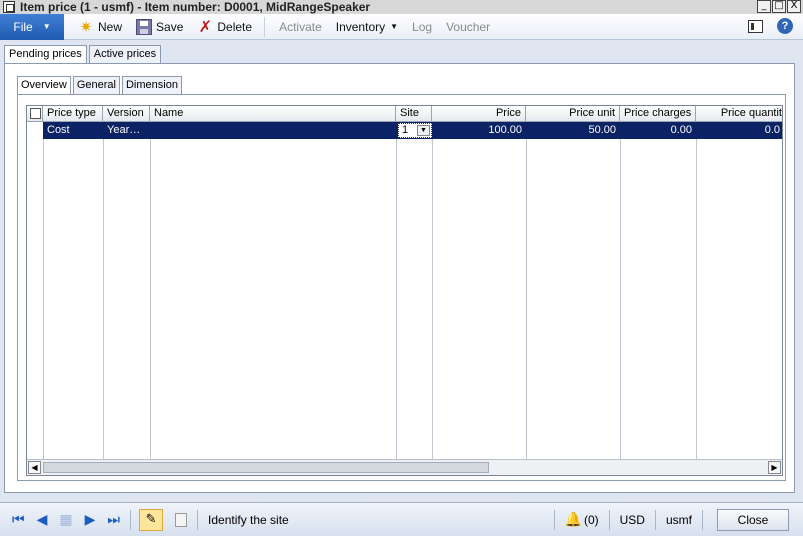 This screenshot has height=536, width=803. What do you see at coordinates (65, 520) in the screenshot?
I see `record-list-icon: ▦` at bounding box center [65, 520].